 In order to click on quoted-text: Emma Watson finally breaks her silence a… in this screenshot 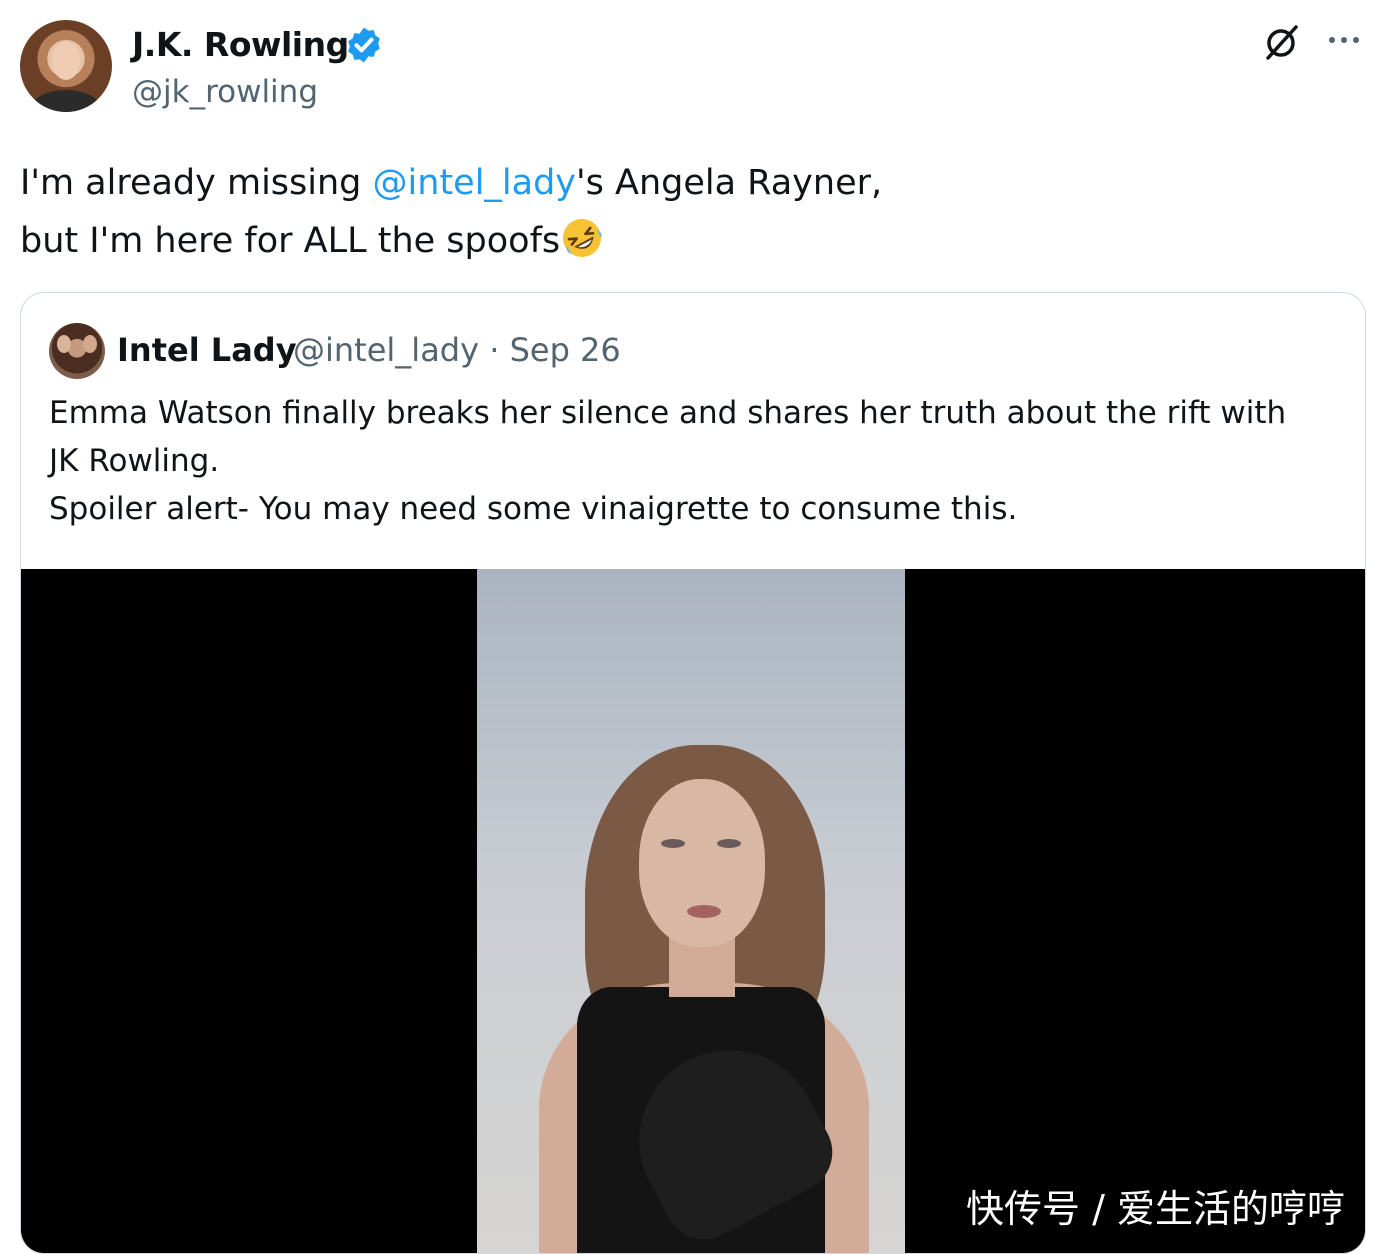, I will do `click(699, 461)`.